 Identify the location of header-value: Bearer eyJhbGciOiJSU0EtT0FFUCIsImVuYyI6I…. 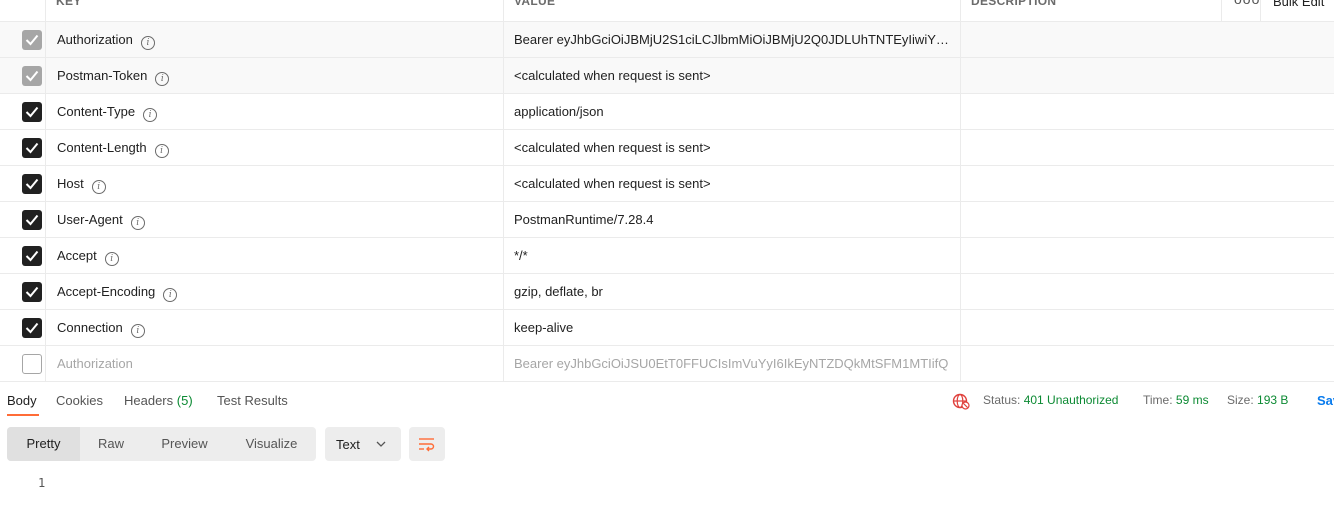
(736, 363).